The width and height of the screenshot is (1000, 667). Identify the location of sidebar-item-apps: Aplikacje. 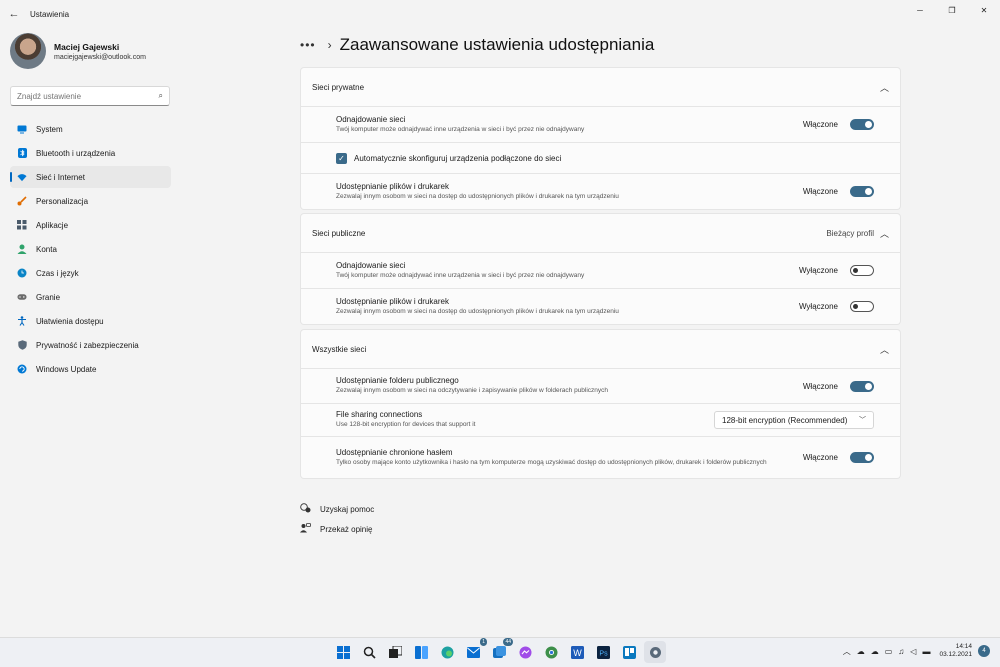
(90, 225).